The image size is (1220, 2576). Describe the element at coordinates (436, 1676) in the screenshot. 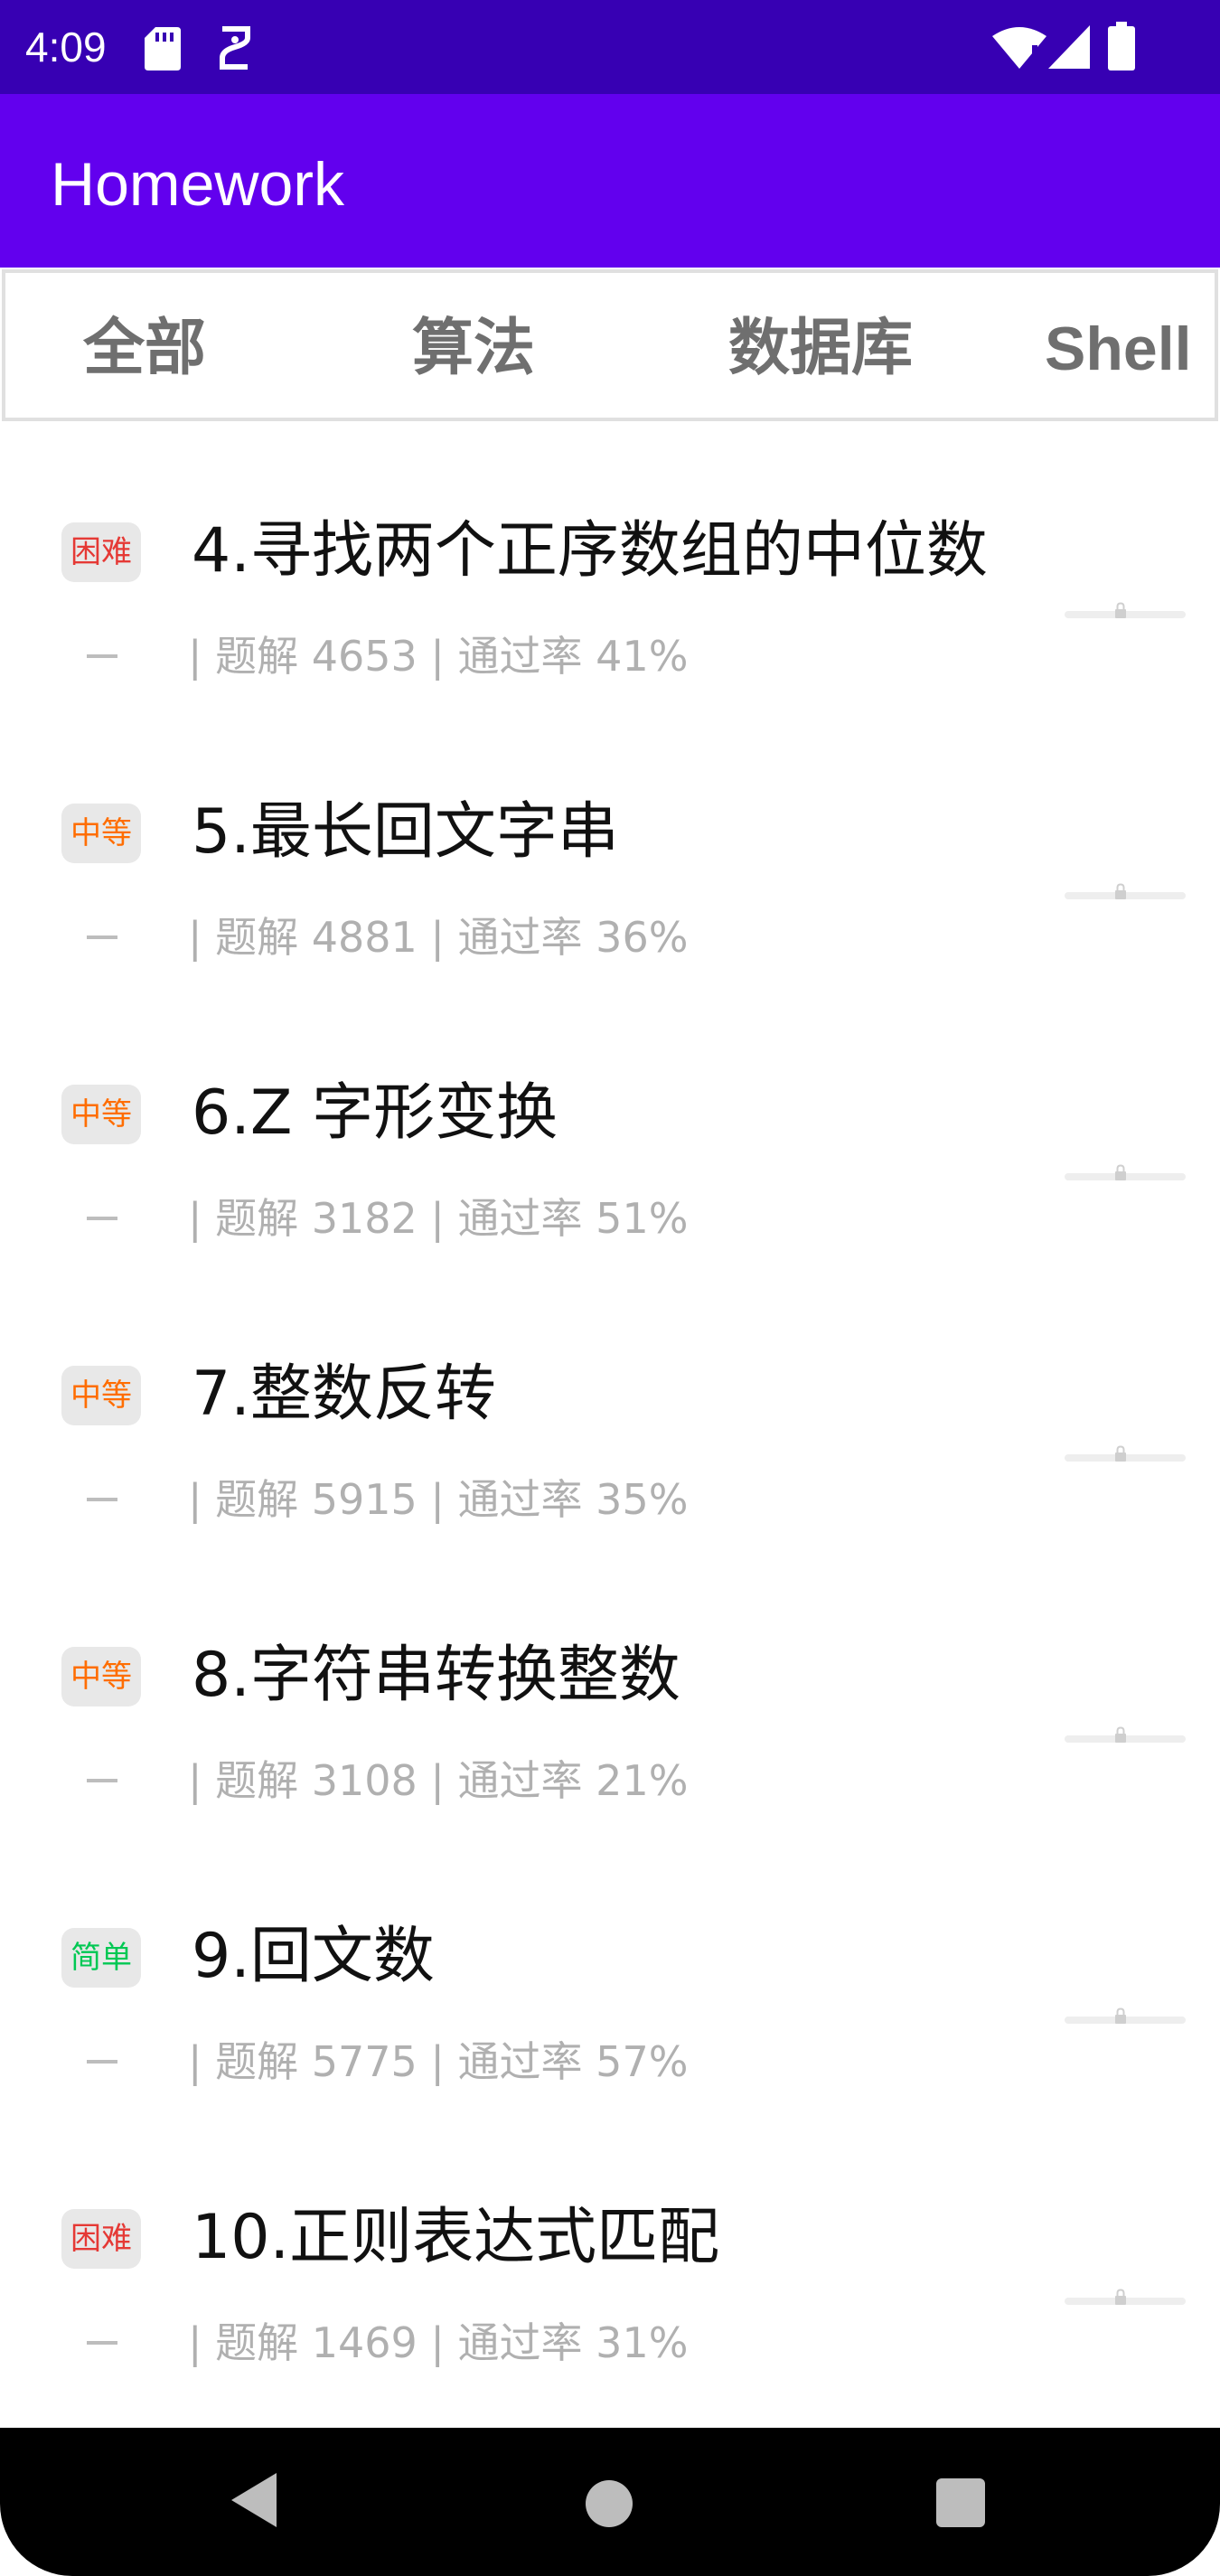

I see `problem-title: 8.字符串转换整数` at that location.